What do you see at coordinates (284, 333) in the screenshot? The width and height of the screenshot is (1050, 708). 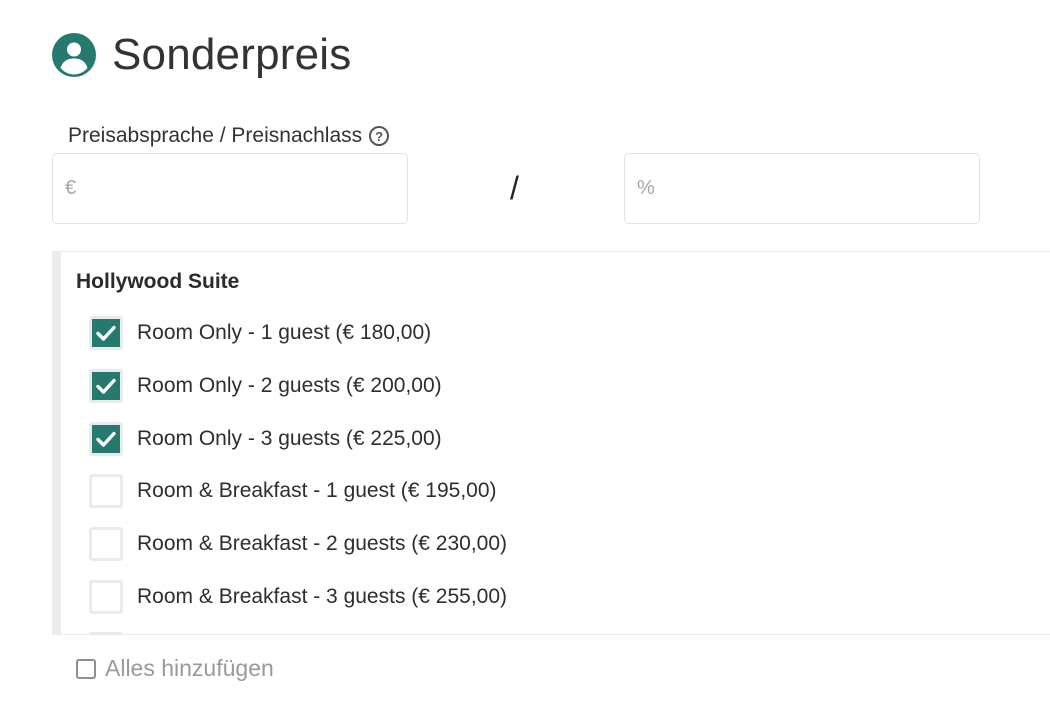 I see `rate-option-label: Room Only - 1 guest (€ 180,00)` at bounding box center [284, 333].